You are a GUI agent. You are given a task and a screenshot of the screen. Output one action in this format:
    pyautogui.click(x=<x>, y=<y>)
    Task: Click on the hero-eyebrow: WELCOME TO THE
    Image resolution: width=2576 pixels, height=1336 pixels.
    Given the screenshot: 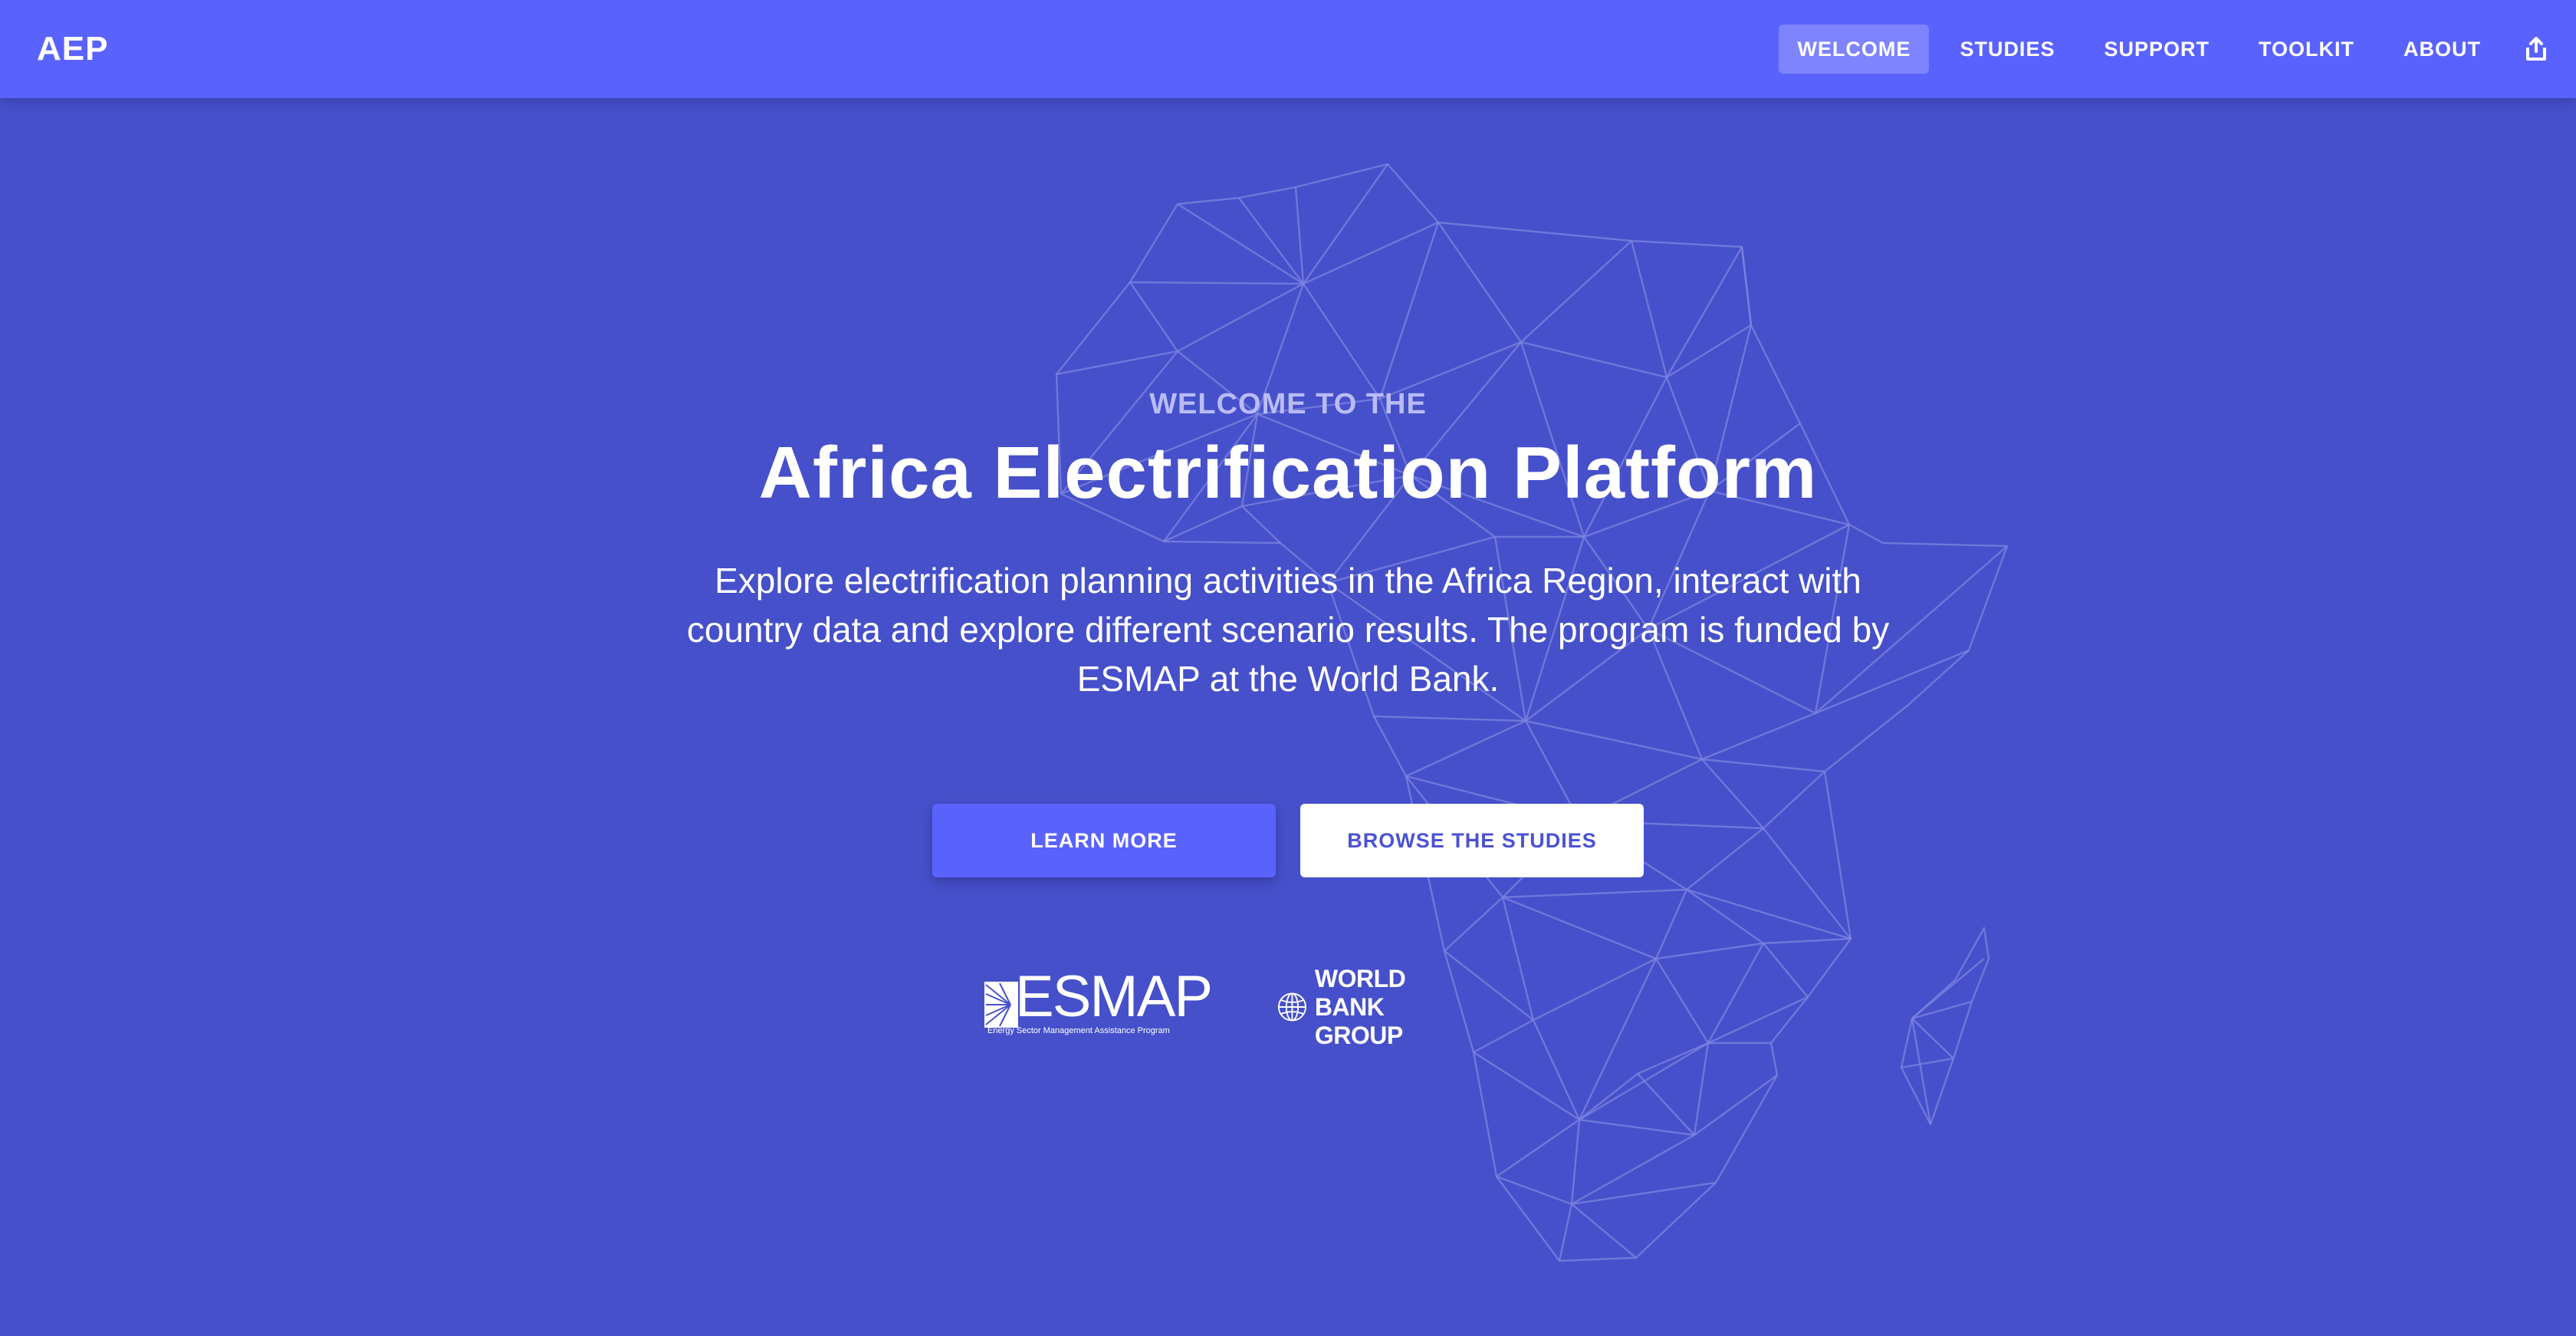 What is the action you would take?
    pyautogui.click(x=1288, y=404)
    